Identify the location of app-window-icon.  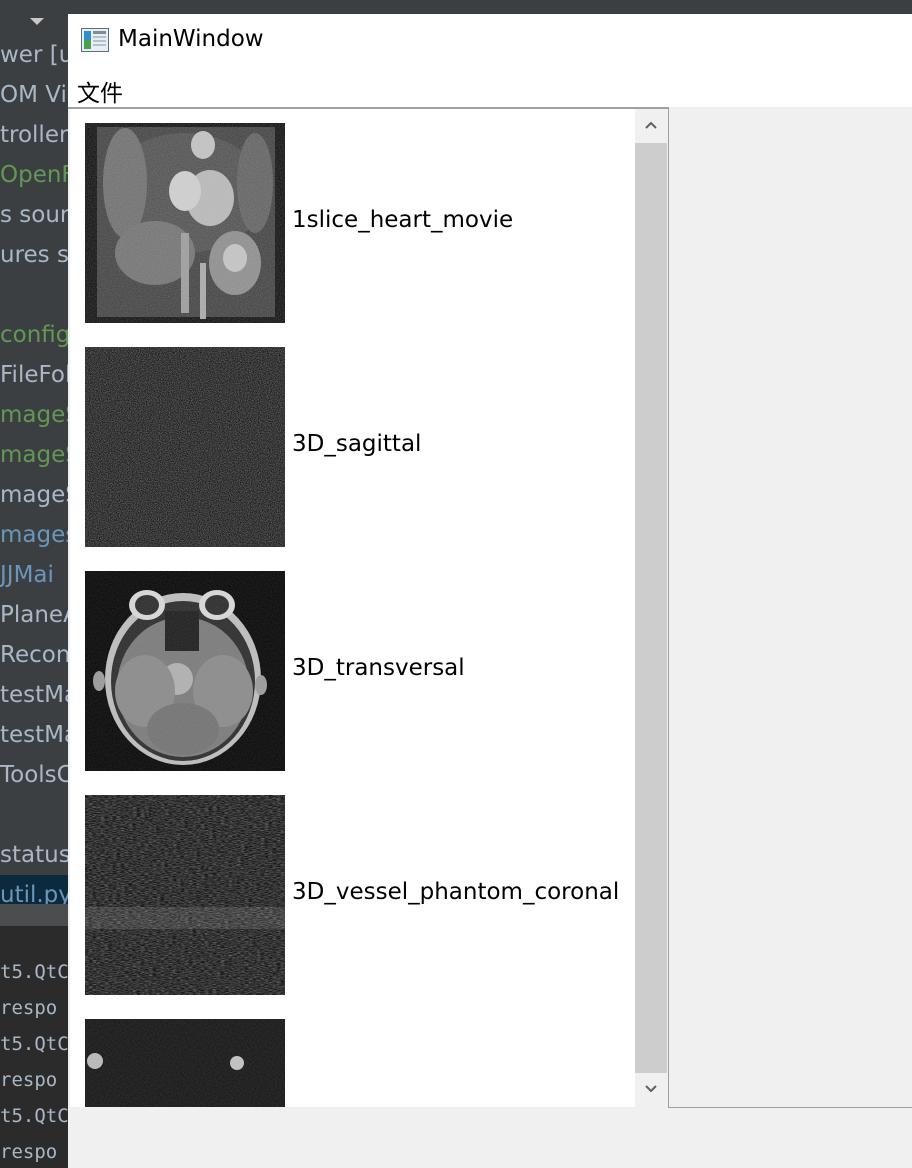
(95, 40).